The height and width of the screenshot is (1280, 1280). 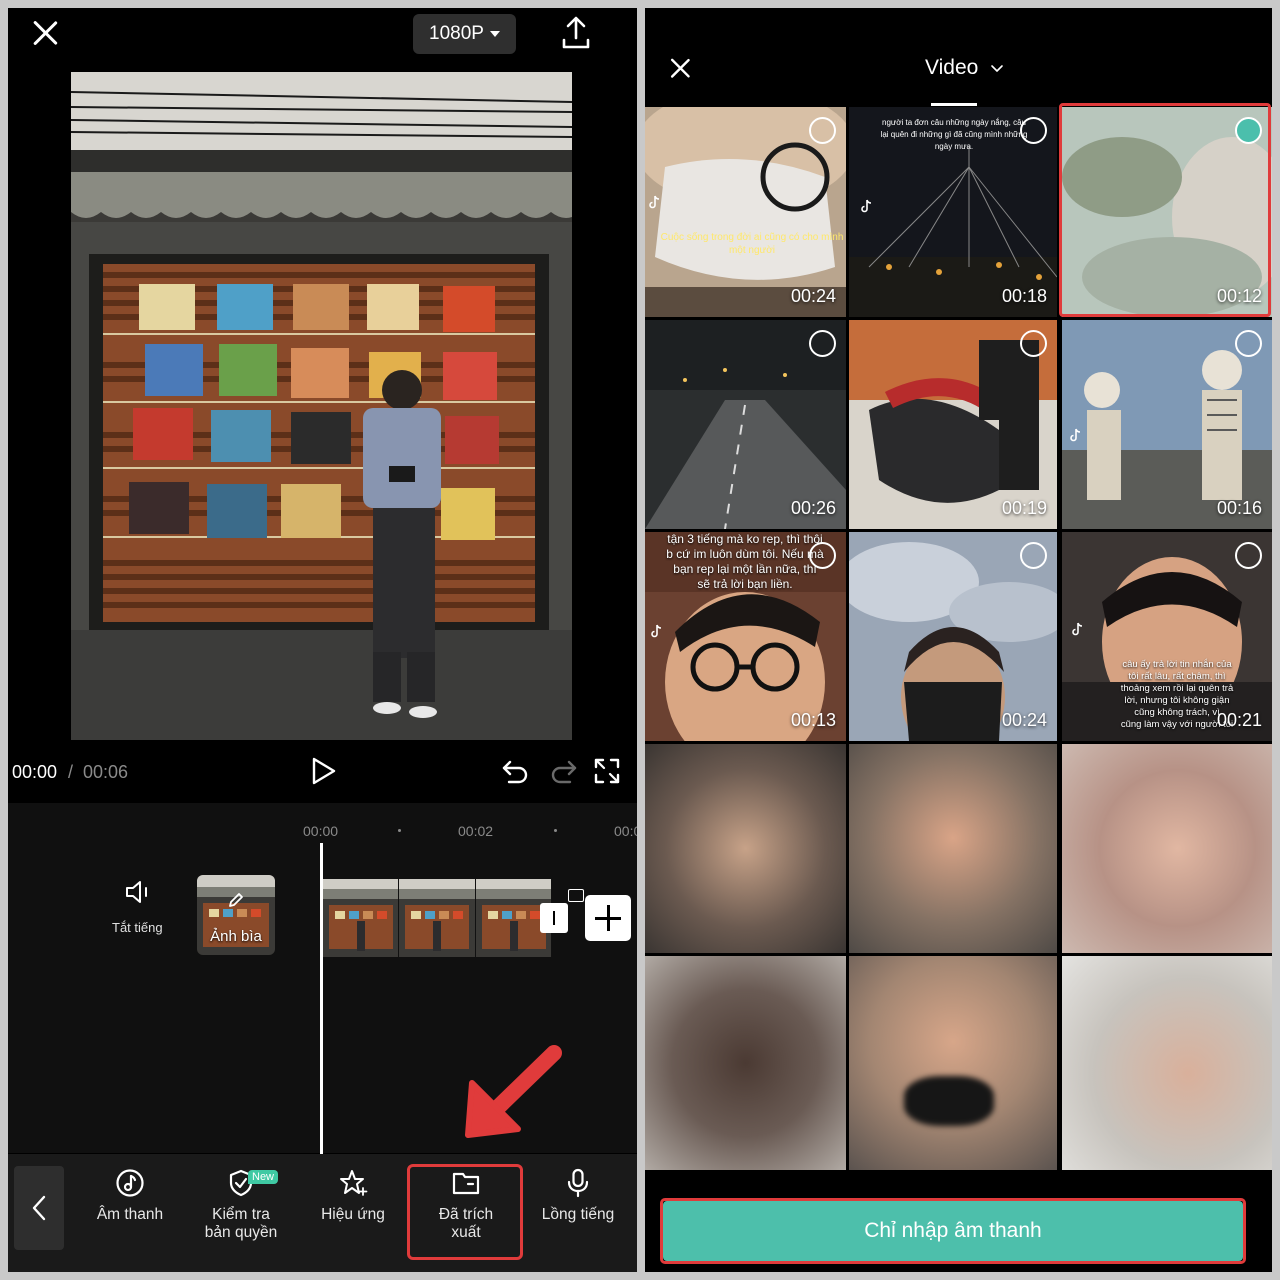 What do you see at coordinates (745, 424) in the screenshot?
I see `video-thumbnail: 00:26` at bounding box center [745, 424].